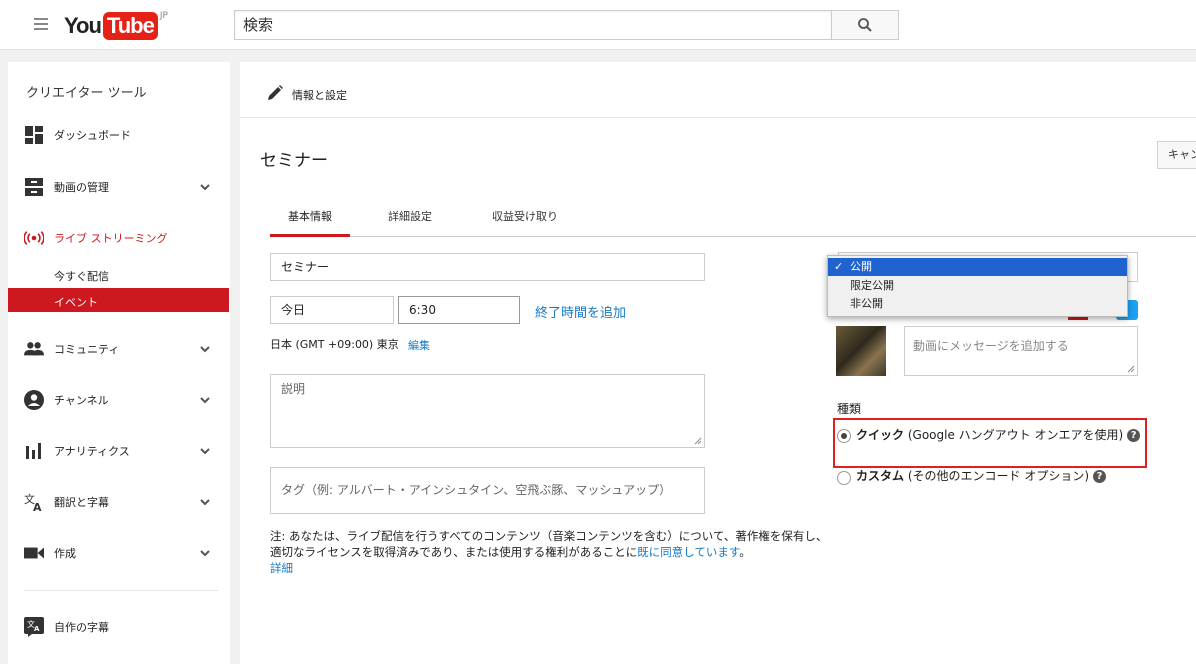 The image size is (1196, 664). What do you see at coordinates (92, 451) in the screenshot?
I see `sidebar-item-label: アナリティクス` at bounding box center [92, 451].